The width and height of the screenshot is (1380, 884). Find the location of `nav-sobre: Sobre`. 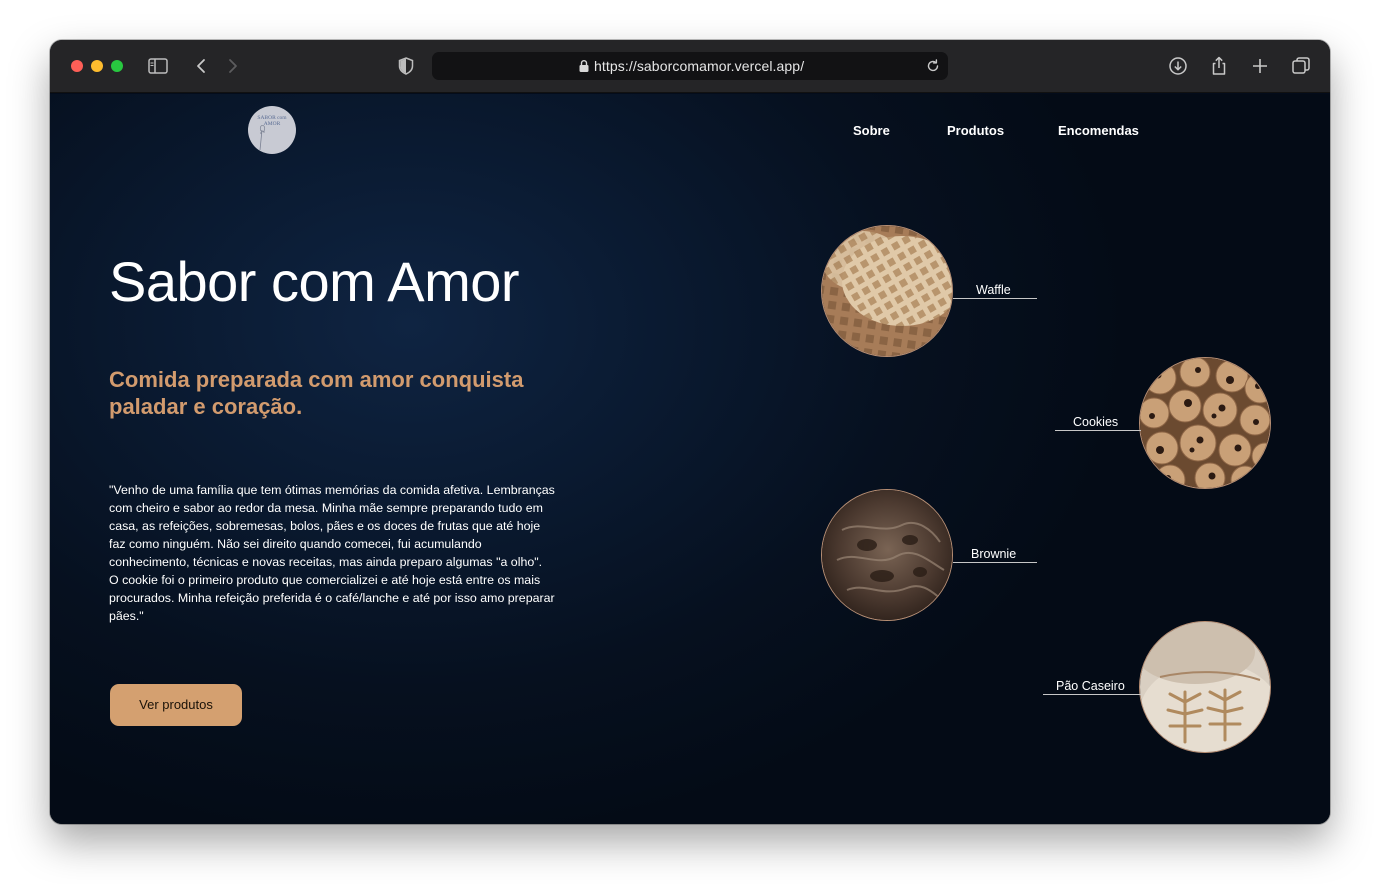

nav-sobre: Sobre is located at coordinates (871, 130).